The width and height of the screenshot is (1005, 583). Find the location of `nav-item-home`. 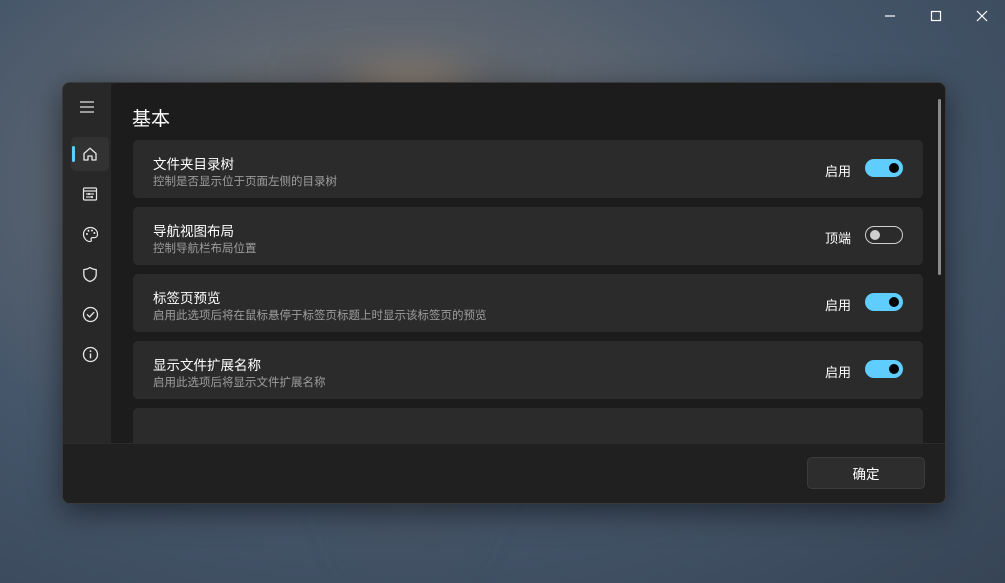

nav-item-home is located at coordinates (90, 154).